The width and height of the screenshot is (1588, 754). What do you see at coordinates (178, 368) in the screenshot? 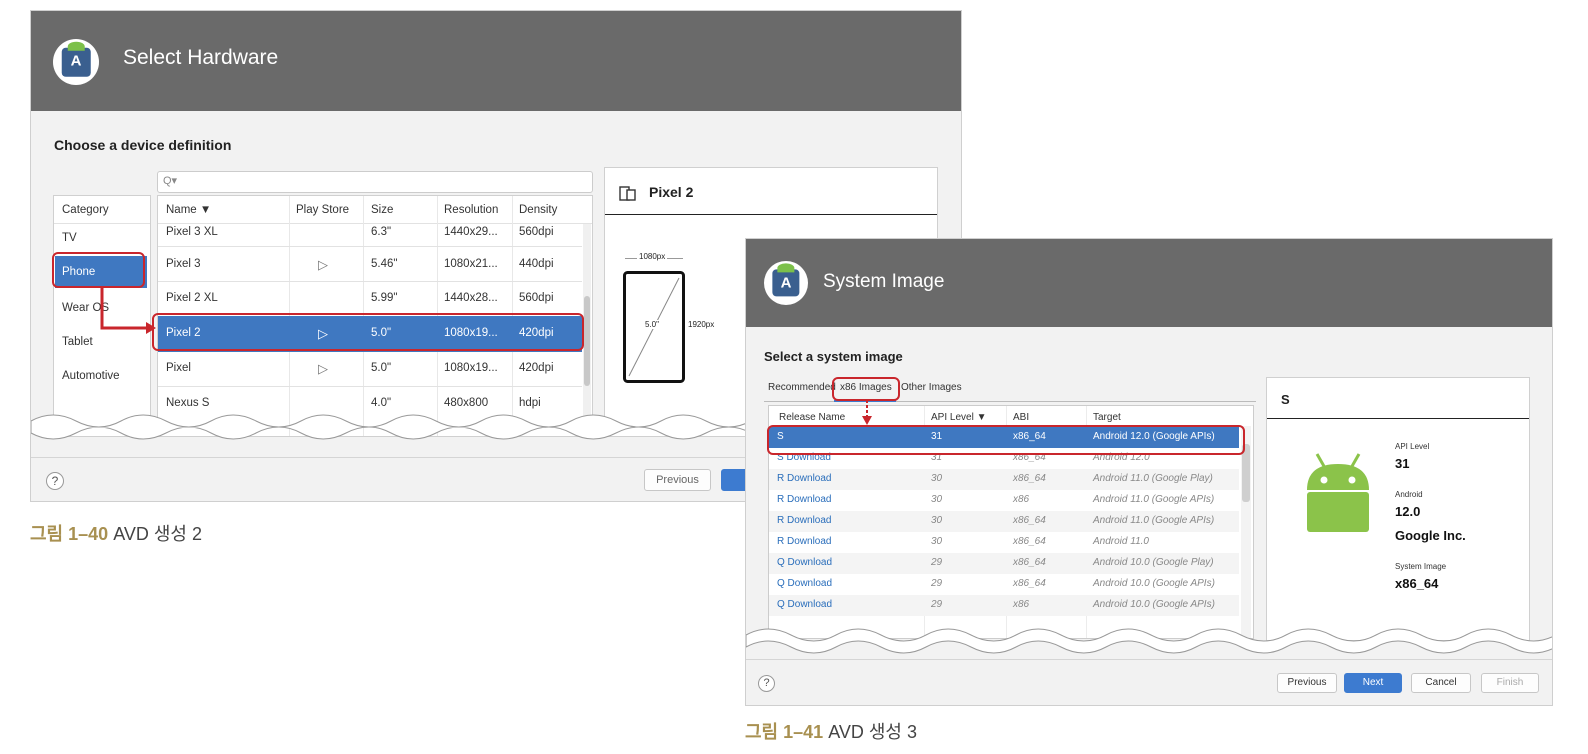
I see `row-name: Pixel` at bounding box center [178, 368].